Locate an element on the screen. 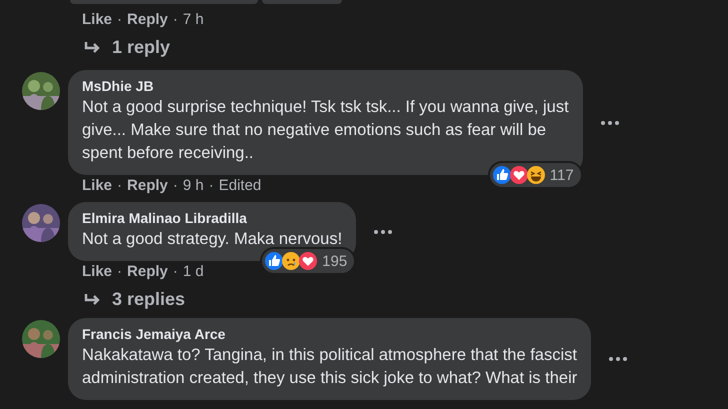  comment-text: Nakakatawa to? Tangina, in this political atmosphere that the fascist administration created, they use this sick joke to what? What is their is located at coordinates (330, 367).